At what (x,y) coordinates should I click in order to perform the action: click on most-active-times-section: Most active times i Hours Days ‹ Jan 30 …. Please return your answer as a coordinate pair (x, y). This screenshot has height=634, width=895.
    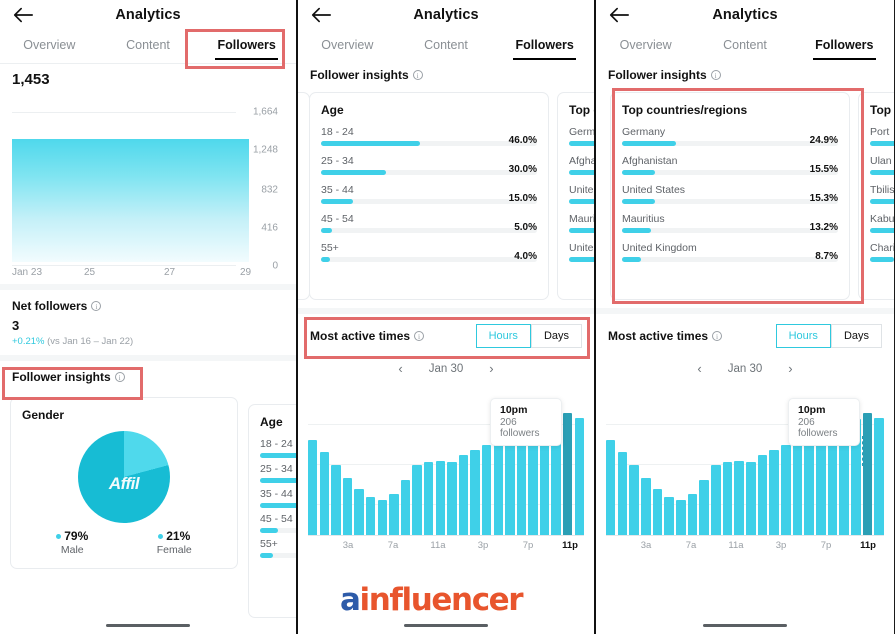
    Looking at the image, I should click on (745, 434).